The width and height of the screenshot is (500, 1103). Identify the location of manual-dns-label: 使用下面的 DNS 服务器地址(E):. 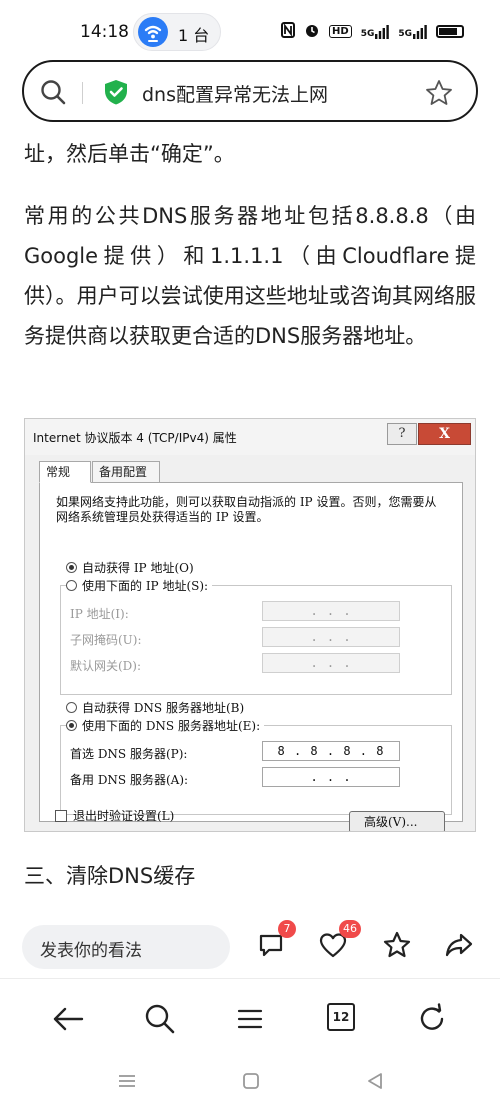
(171, 726).